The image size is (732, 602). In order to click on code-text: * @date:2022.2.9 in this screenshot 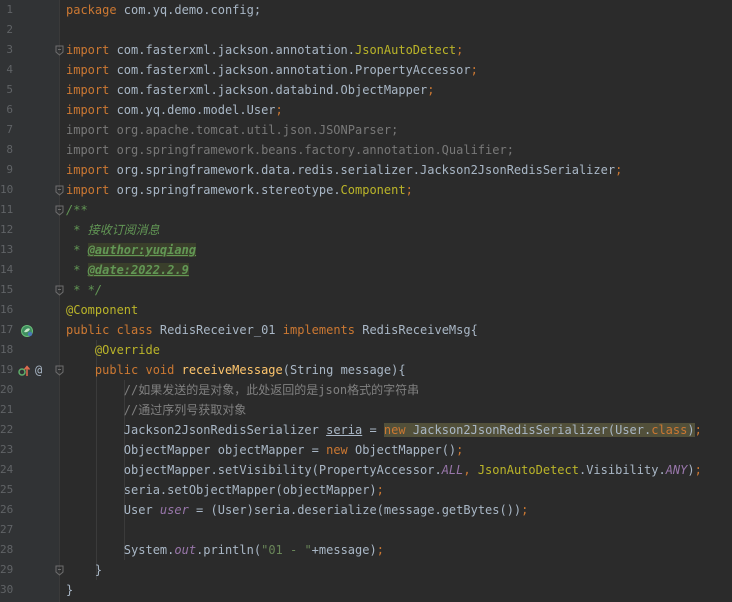, I will do `click(127, 270)`.